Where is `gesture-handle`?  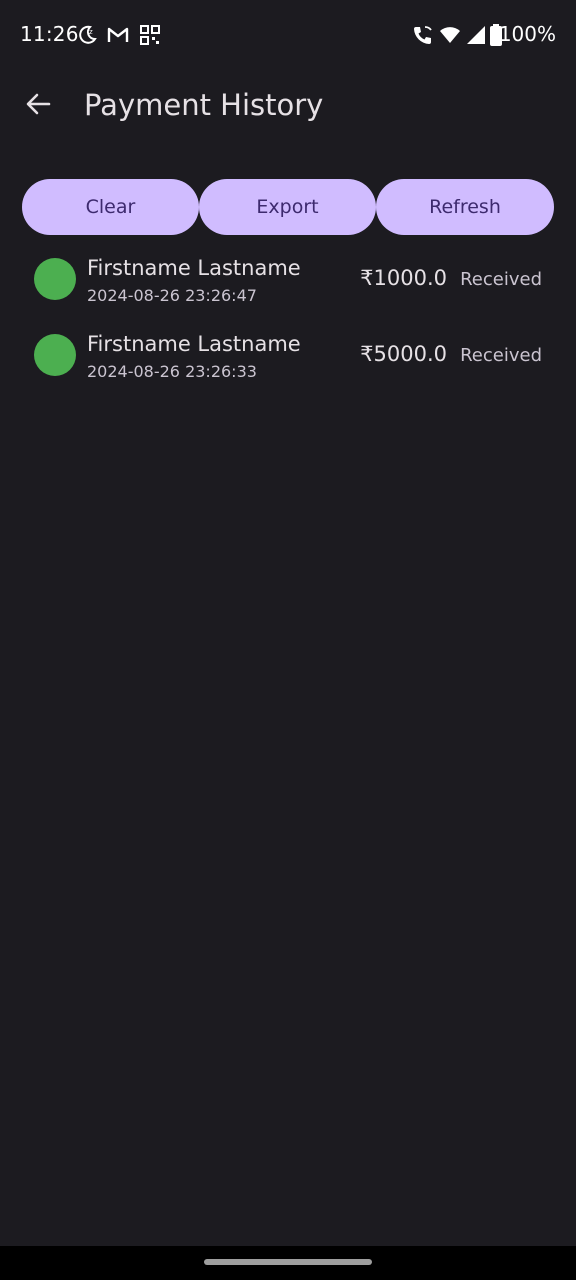
gesture-handle is located at coordinates (288, 1262).